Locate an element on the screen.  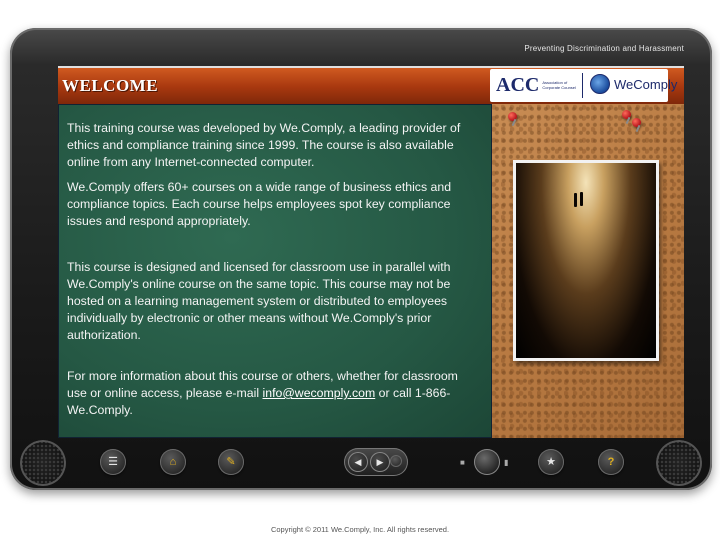
volume-low-icon: ■ is located at coordinates (462, 462).